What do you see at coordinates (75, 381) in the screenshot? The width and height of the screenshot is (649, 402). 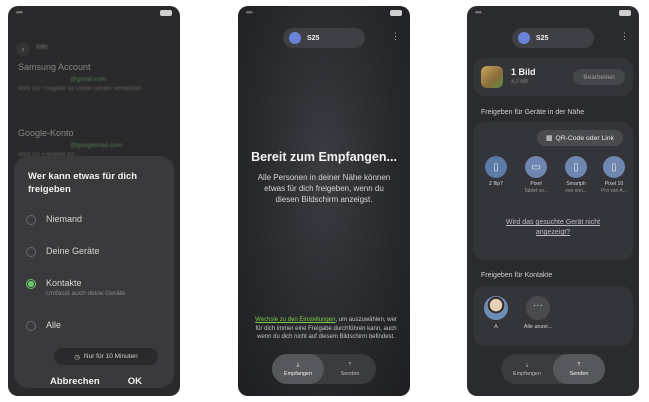 I see `cancel-button: Abbrechen` at bounding box center [75, 381].